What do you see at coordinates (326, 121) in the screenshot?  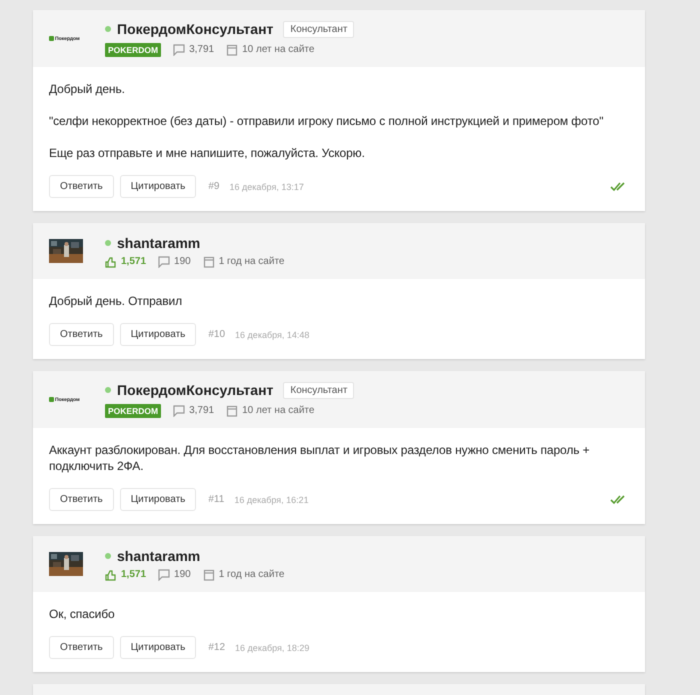 I see `post-text: "селфи некорректное (без даты) - отправили игроку письмо с полной инструкцией и примером фото"` at bounding box center [326, 121].